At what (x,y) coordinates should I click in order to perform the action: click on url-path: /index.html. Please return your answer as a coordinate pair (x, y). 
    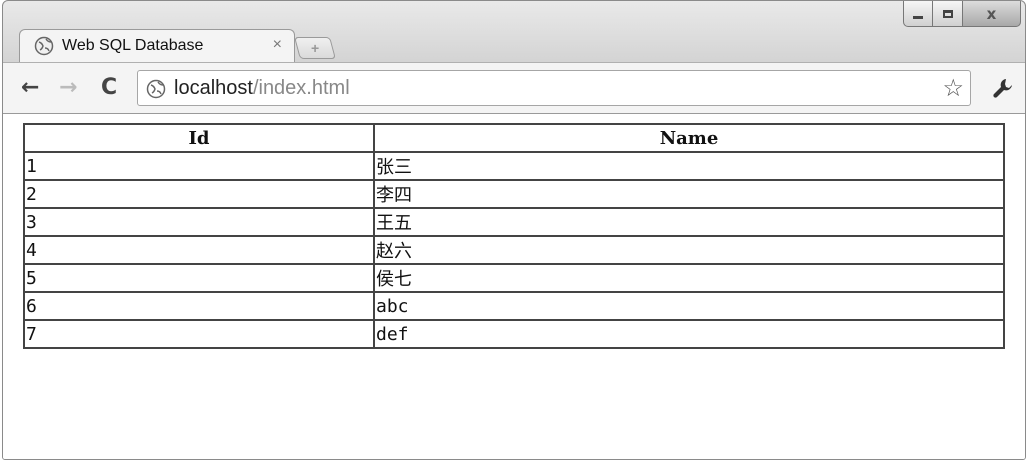
    Looking at the image, I should click on (301, 88).